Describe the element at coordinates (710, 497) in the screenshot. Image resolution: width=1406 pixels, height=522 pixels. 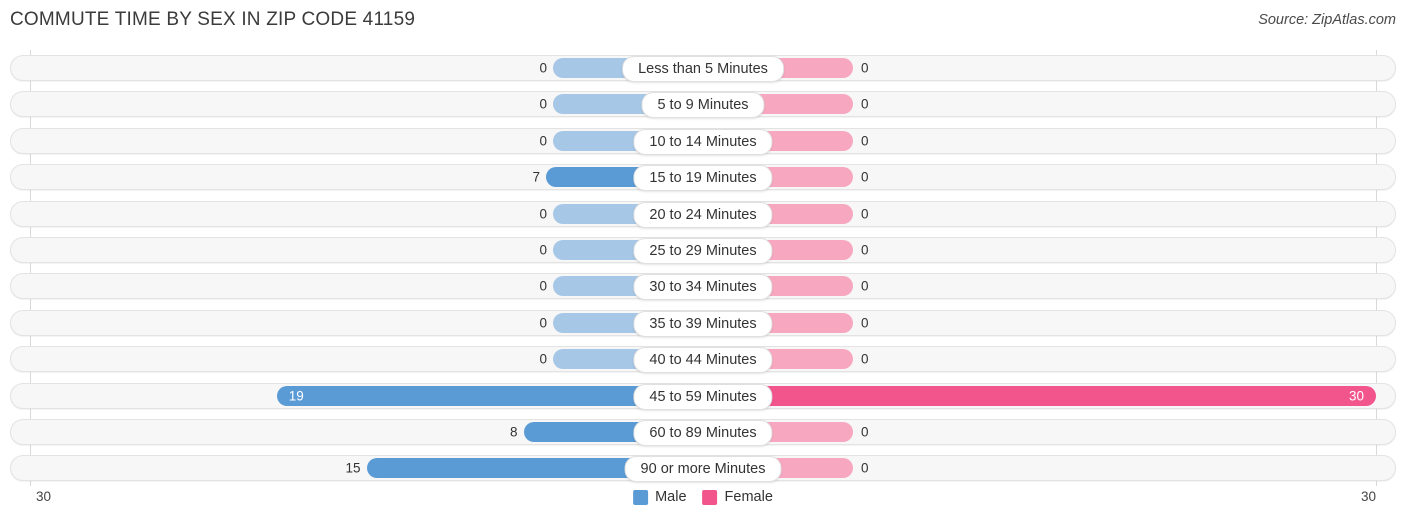
I see `legend-swatch-female-icon` at that location.